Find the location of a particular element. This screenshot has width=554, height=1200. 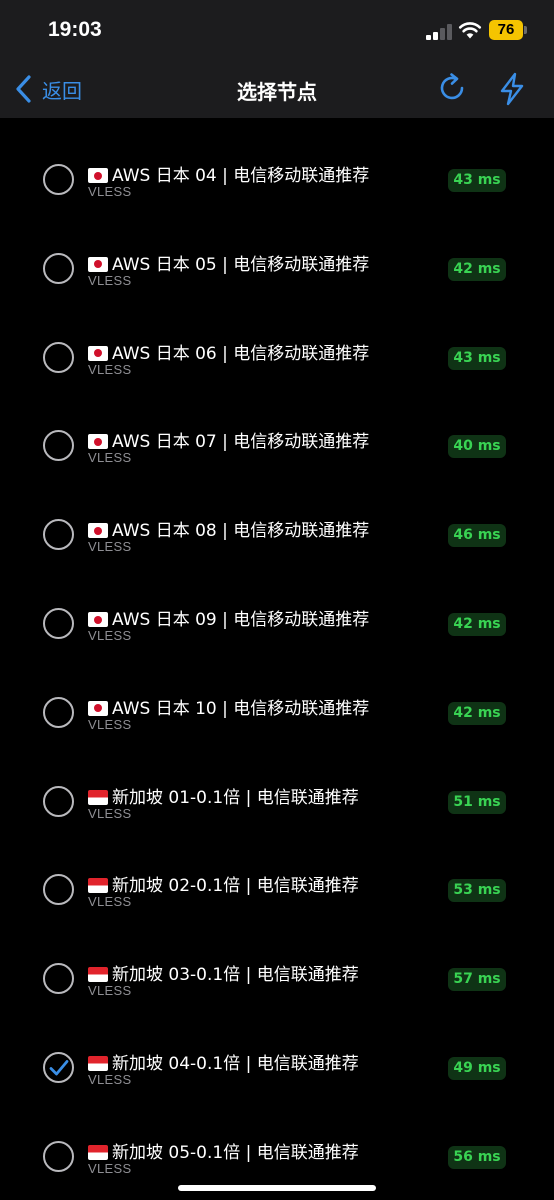

home-indicator is located at coordinates (277, 1188).